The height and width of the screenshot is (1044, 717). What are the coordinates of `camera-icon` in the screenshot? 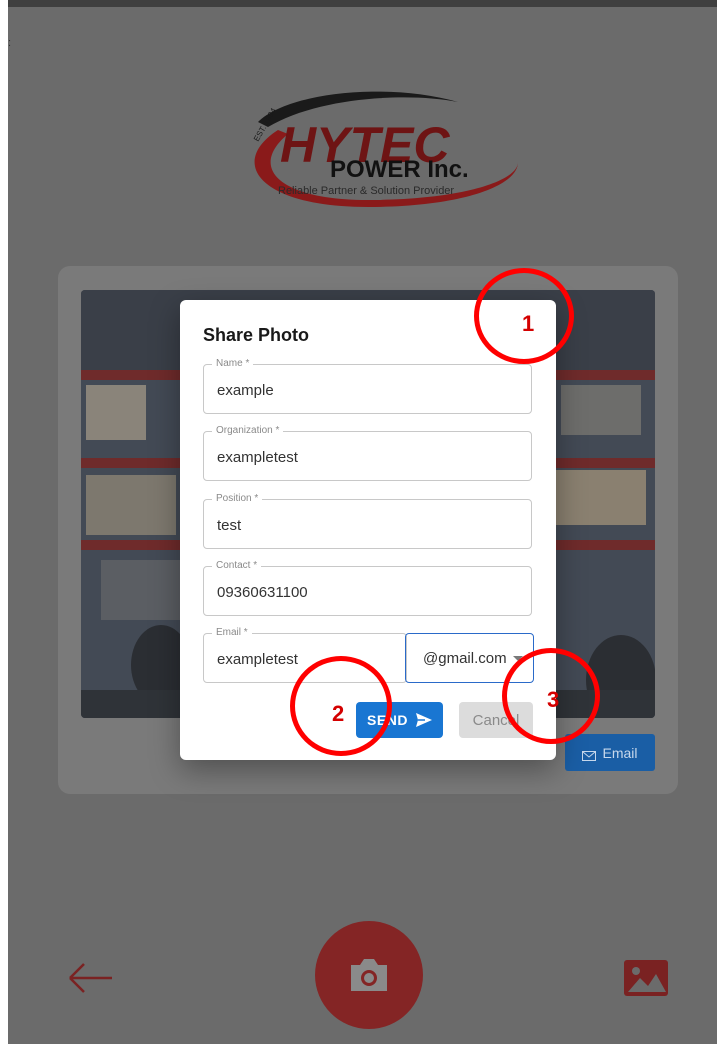 It's located at (369, 975).